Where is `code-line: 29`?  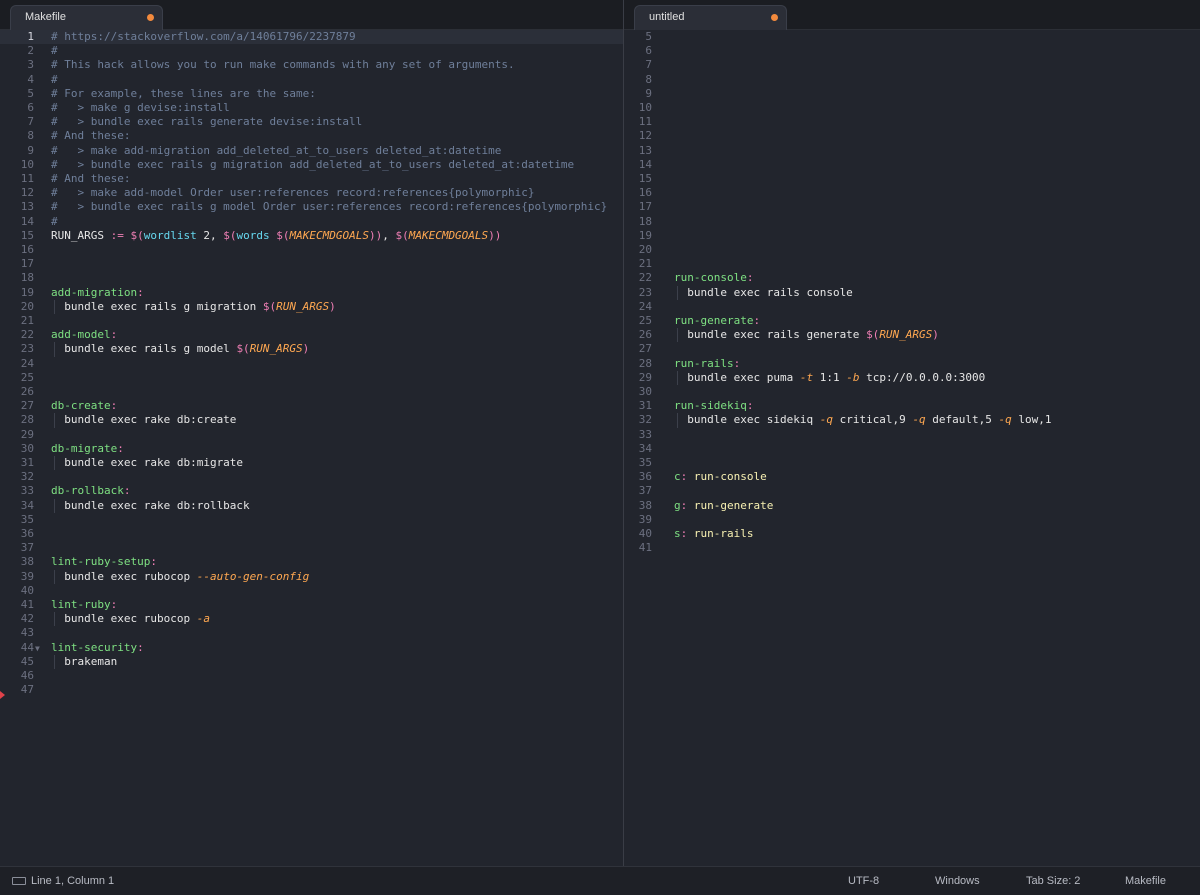 code-line: 29 is located at coordinates (311, 435).